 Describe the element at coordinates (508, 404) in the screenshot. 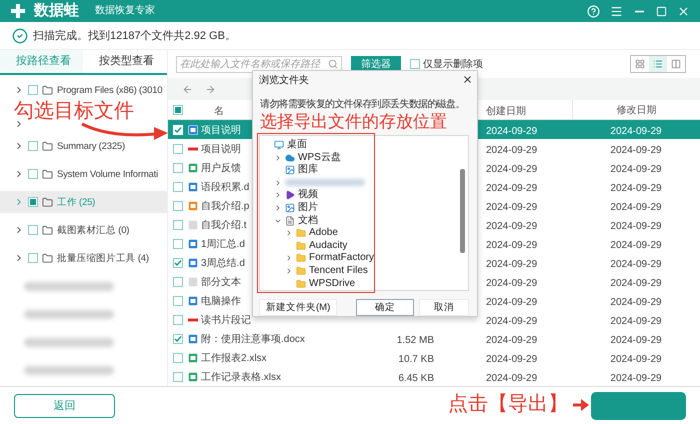

I see `annotation-text: 点击【导出】` at that location.